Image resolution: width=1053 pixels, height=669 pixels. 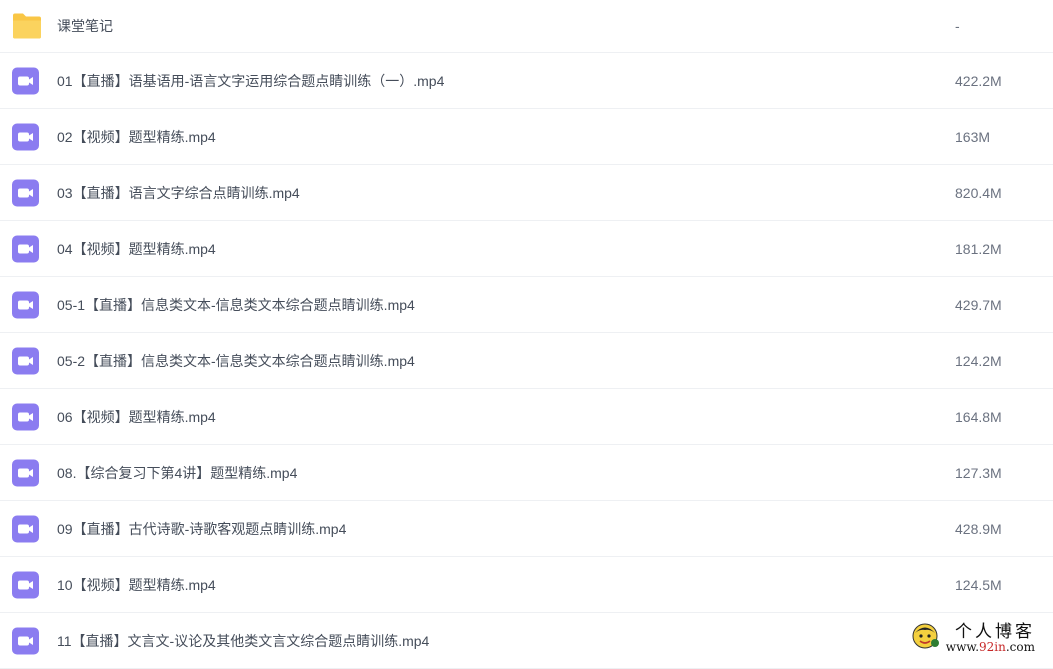 I want to click on file-size: 124.5M, so click(x=978, y=584).